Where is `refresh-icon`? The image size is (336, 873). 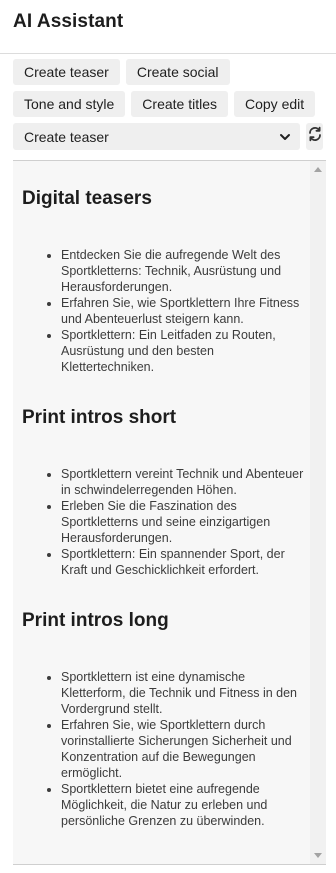
refresh-icon is located at coordinates (315, 136).